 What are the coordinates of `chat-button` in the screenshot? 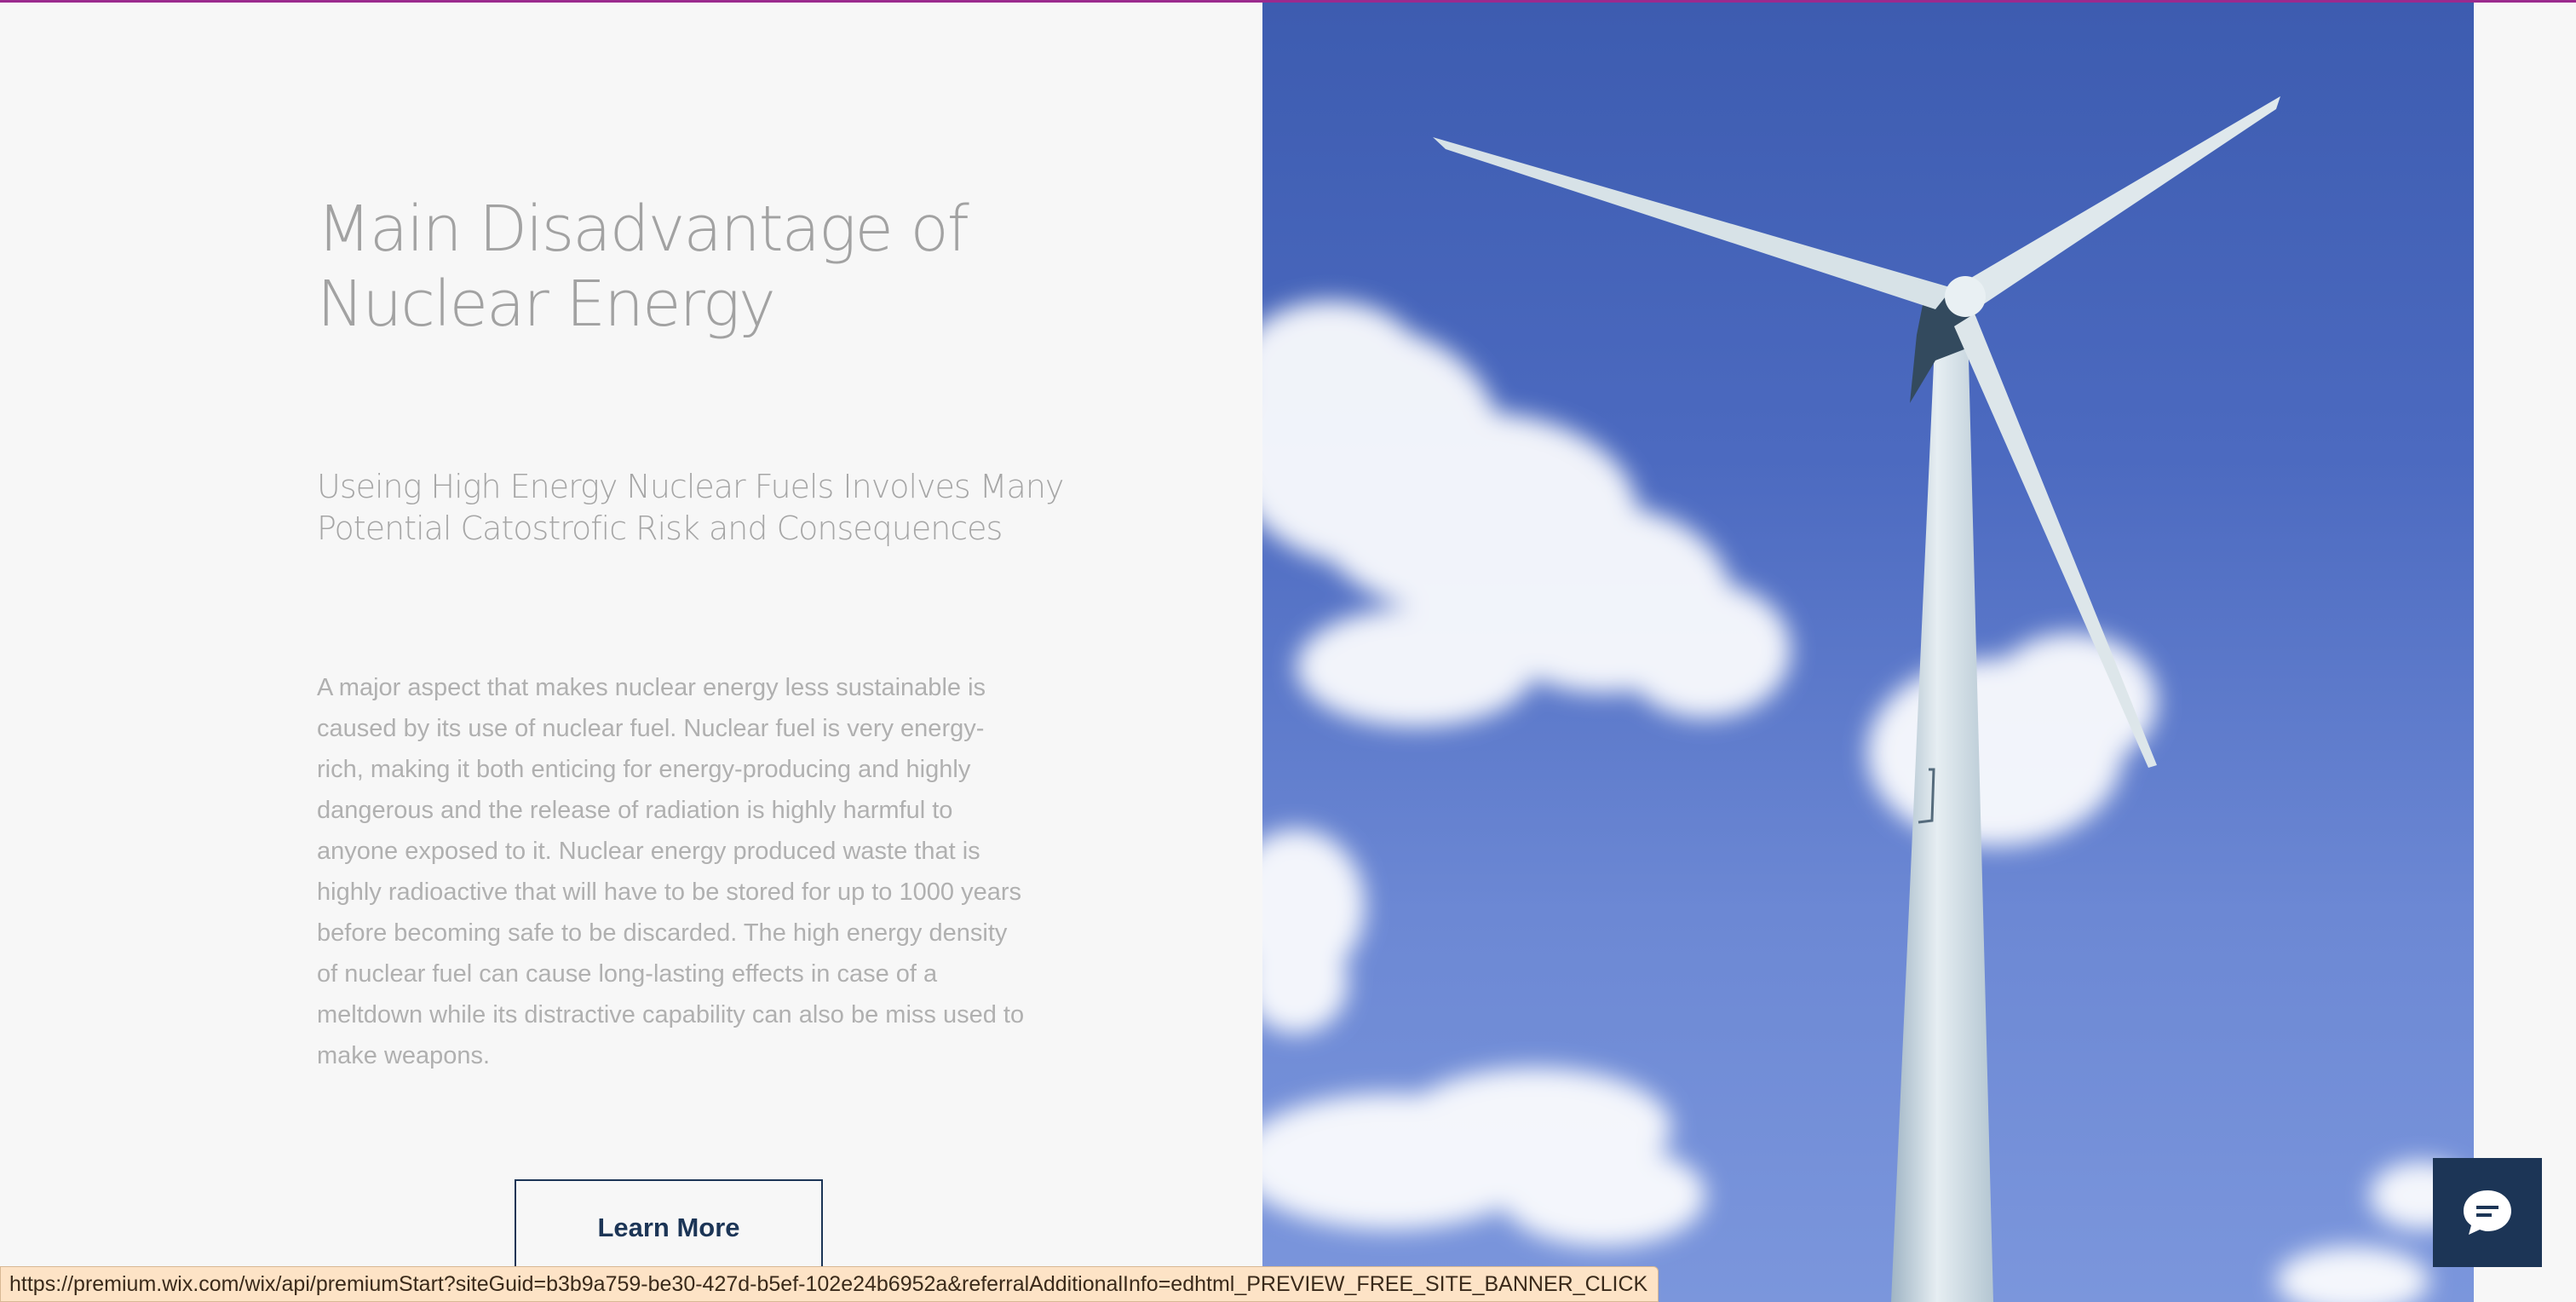 It's located at (2487, 1213).